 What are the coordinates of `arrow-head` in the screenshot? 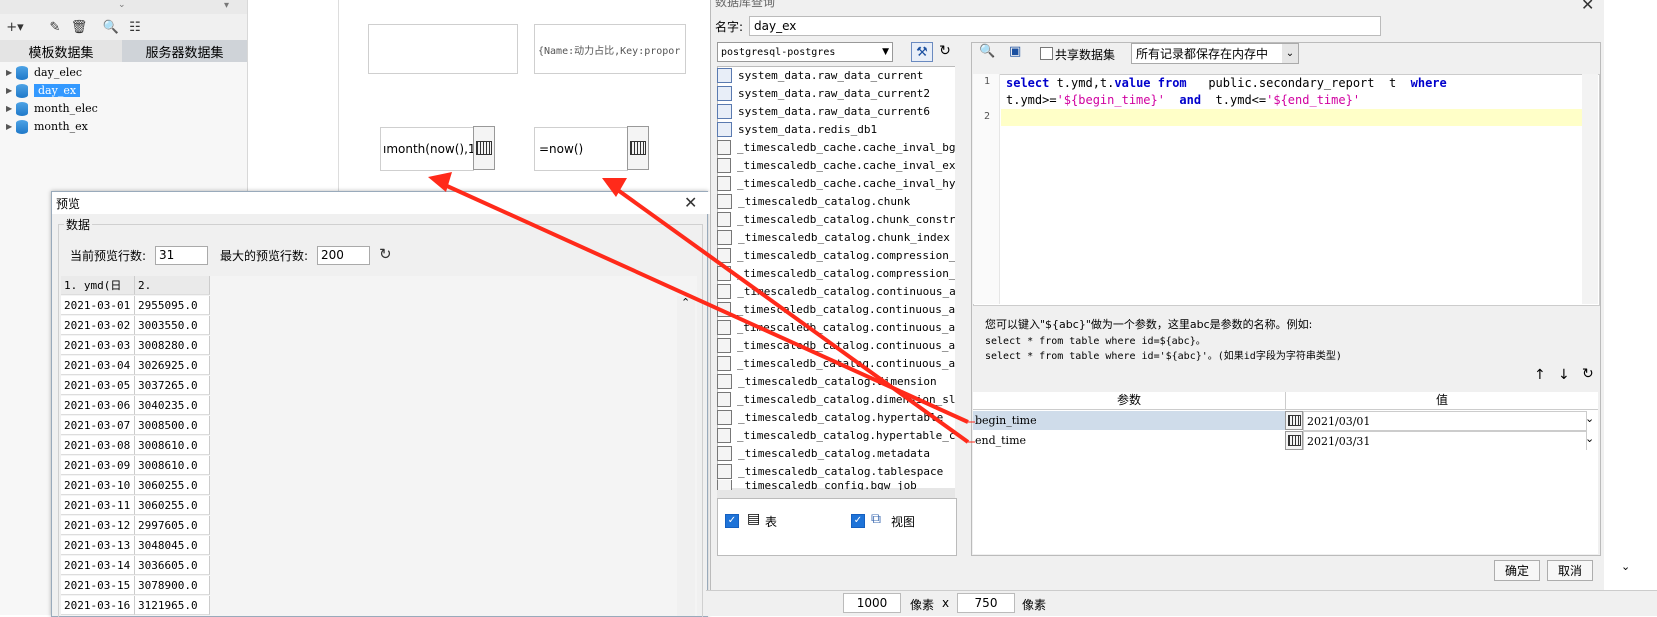 It's located at (440, 182).